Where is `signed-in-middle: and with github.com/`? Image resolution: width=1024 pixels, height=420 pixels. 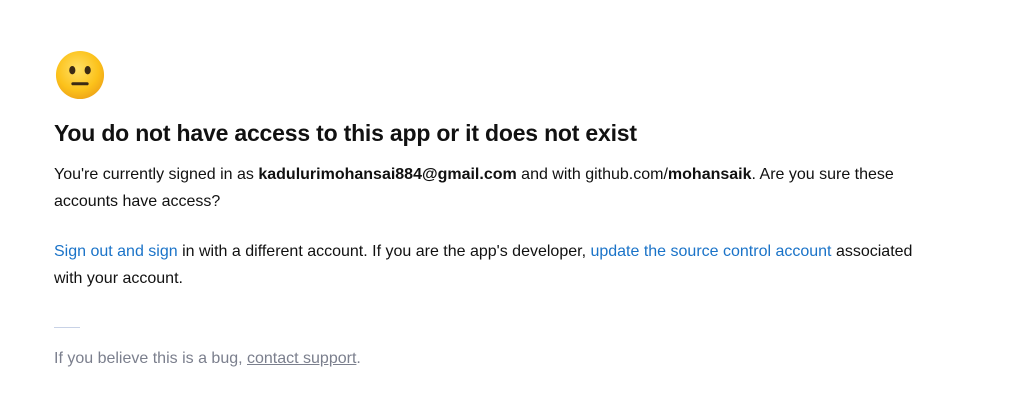
signed-in-middle: and with github.com/ is located at coordinates (592, 174).